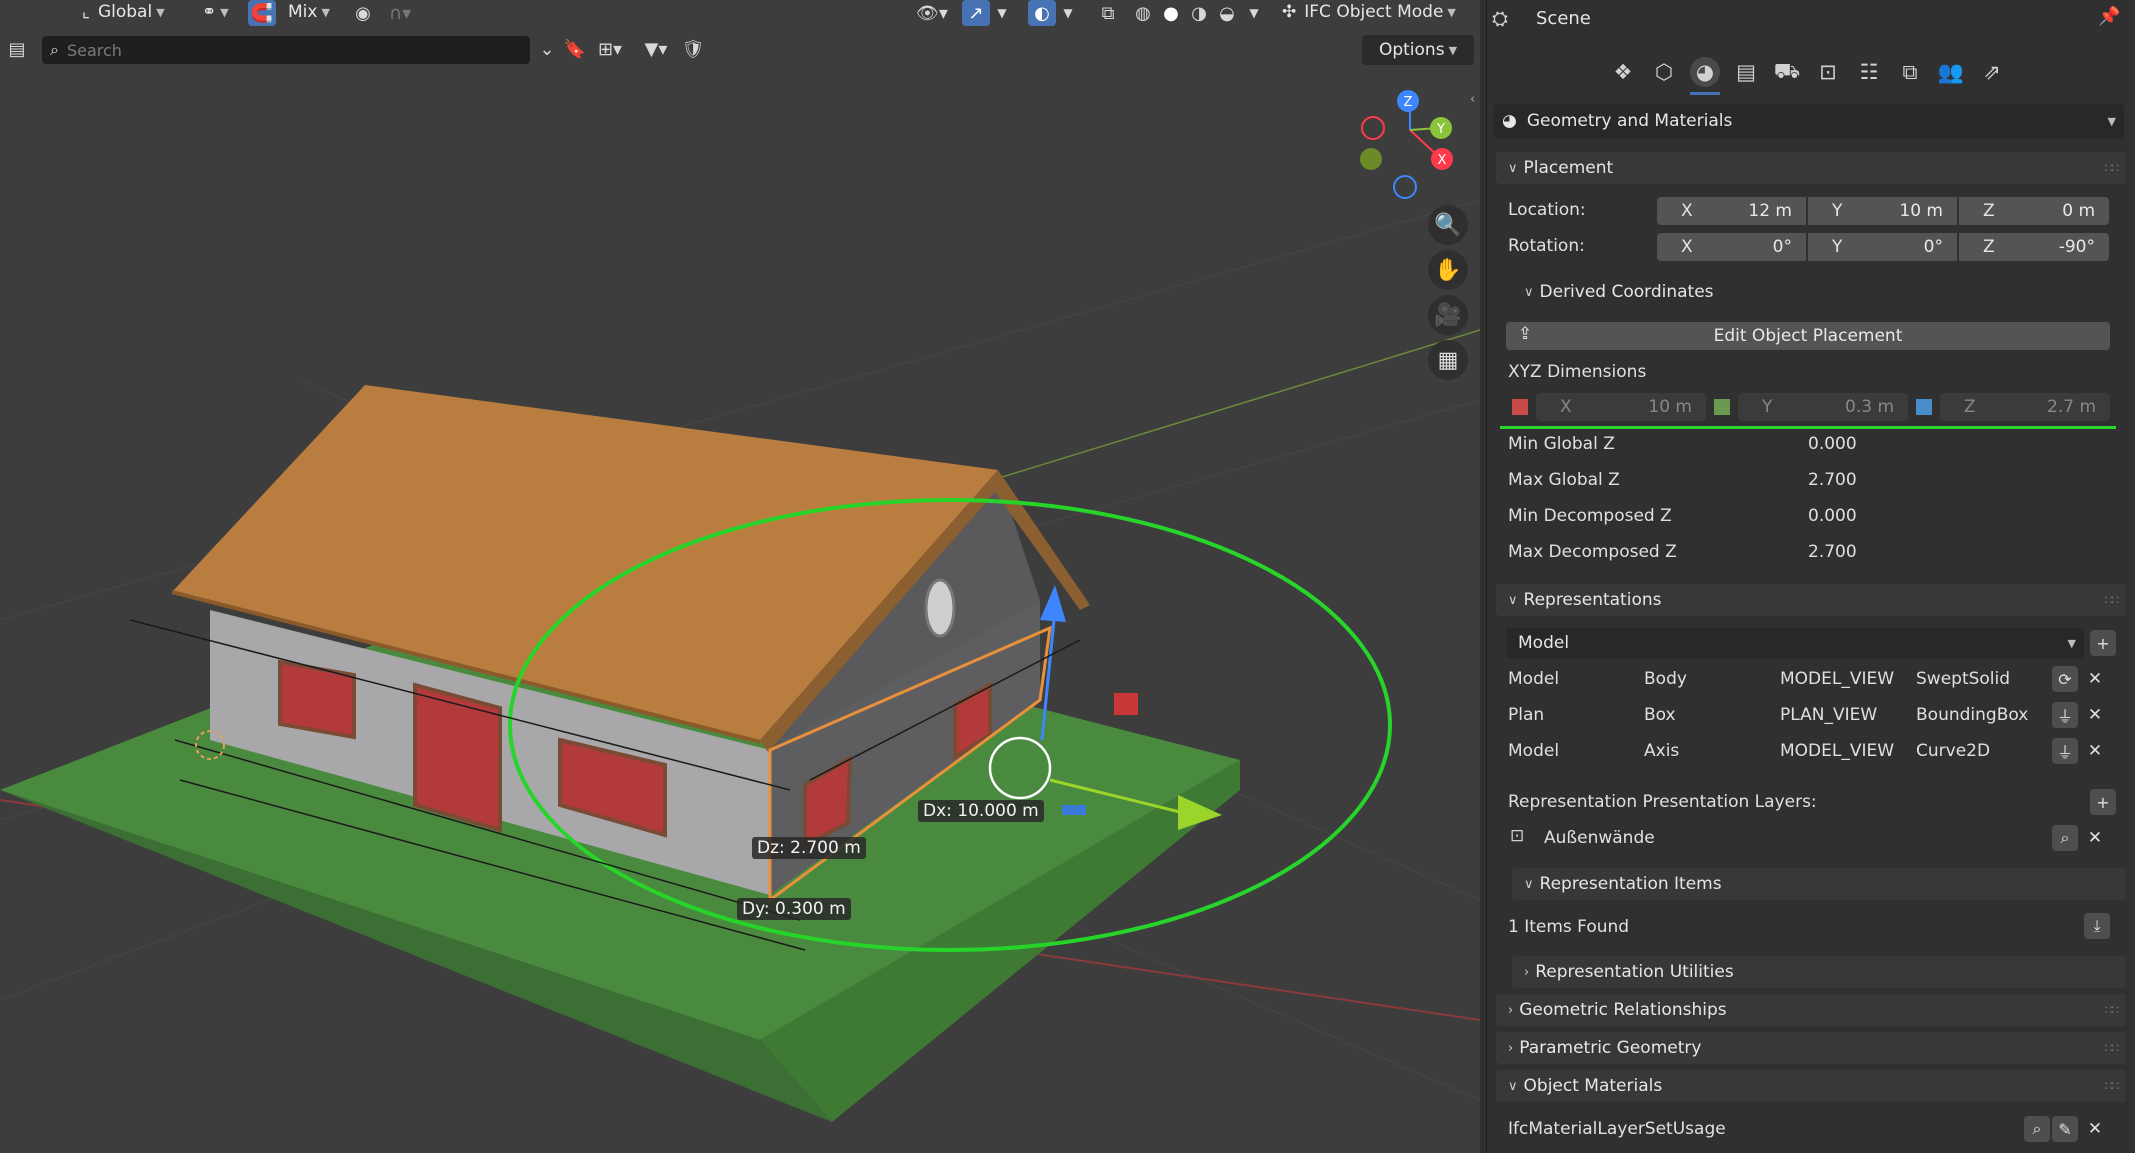 This screenshot has width=2135, height=1153. Describe the element at coordinates (1731, 247) in the screenshot. I see `rotation-x-field: X 0°` at that location.